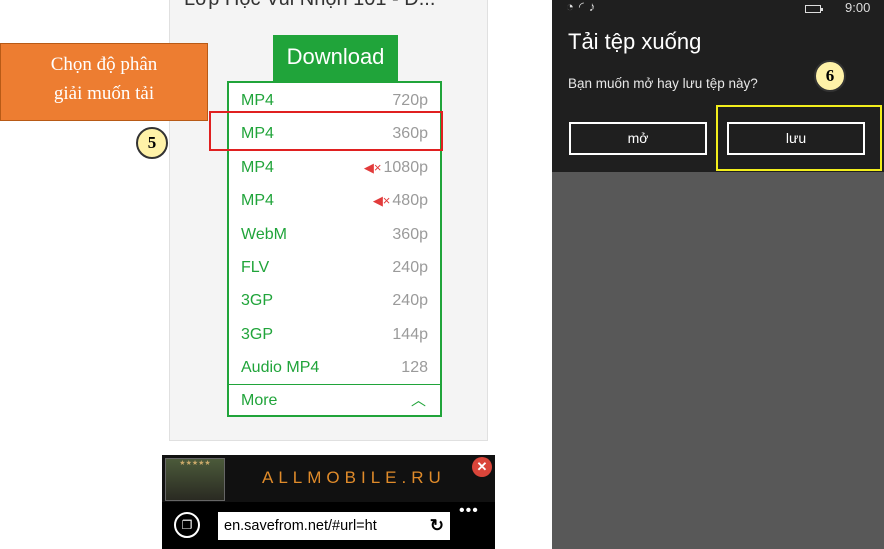 This screenshot has width=884, height=549. I want to click on format-resolution: ◀× 1080p, so click(396, 167).